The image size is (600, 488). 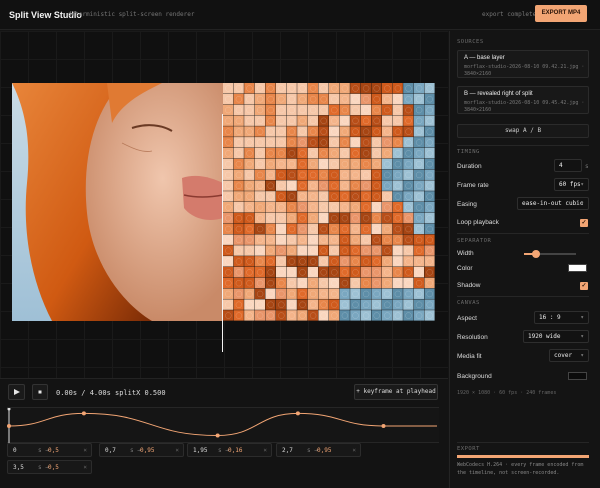 I want to click on background-color-swatch, so click(x=577, y=376).